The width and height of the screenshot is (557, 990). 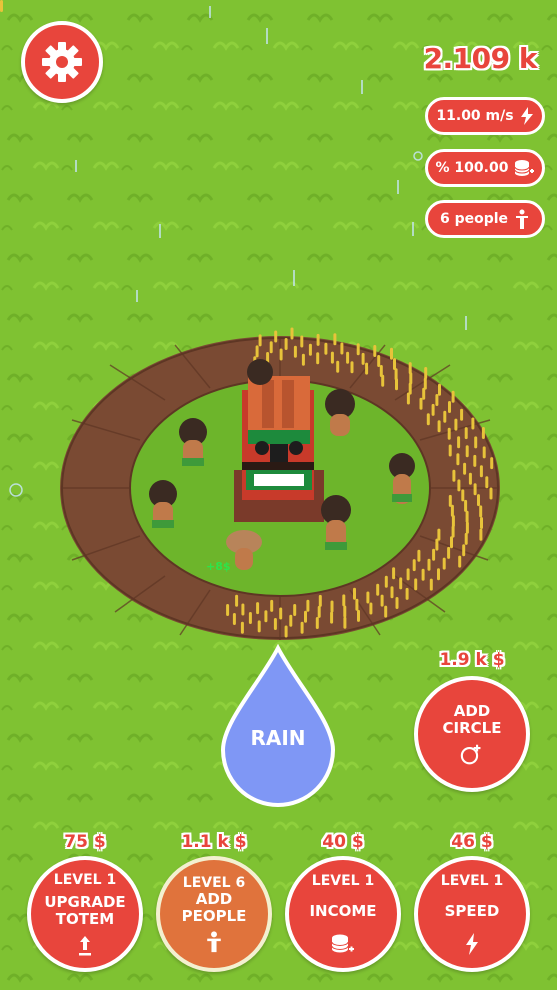 I want to click on income-group: 40 $ LEVEL 1 INCOME, so click(x=343, y=902).